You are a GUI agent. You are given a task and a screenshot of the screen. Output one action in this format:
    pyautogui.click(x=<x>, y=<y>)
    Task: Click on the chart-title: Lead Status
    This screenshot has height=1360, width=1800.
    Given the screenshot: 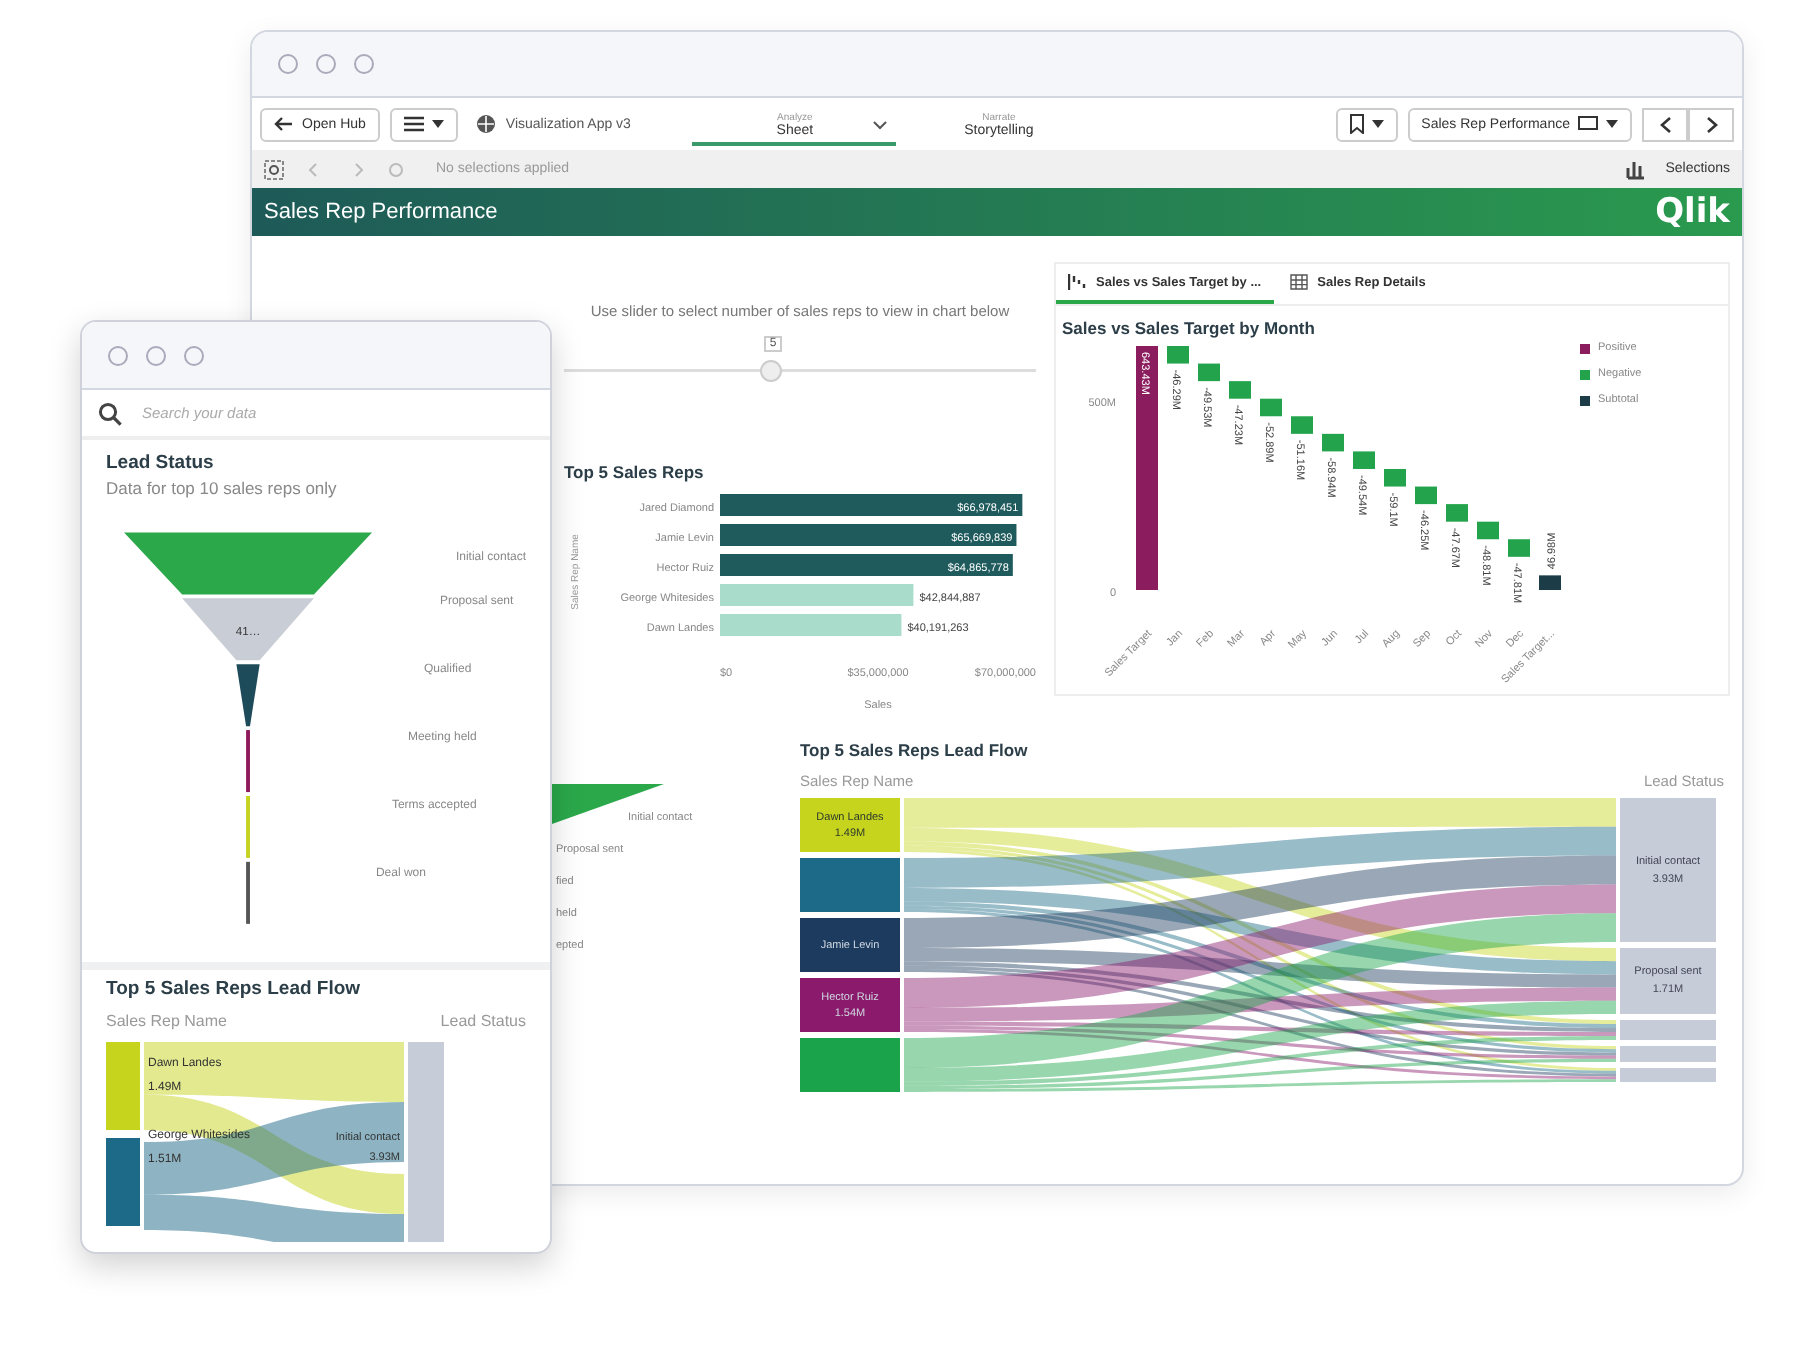 What is the action you would take?
    pyautogui.click(x=161, y=463)
    